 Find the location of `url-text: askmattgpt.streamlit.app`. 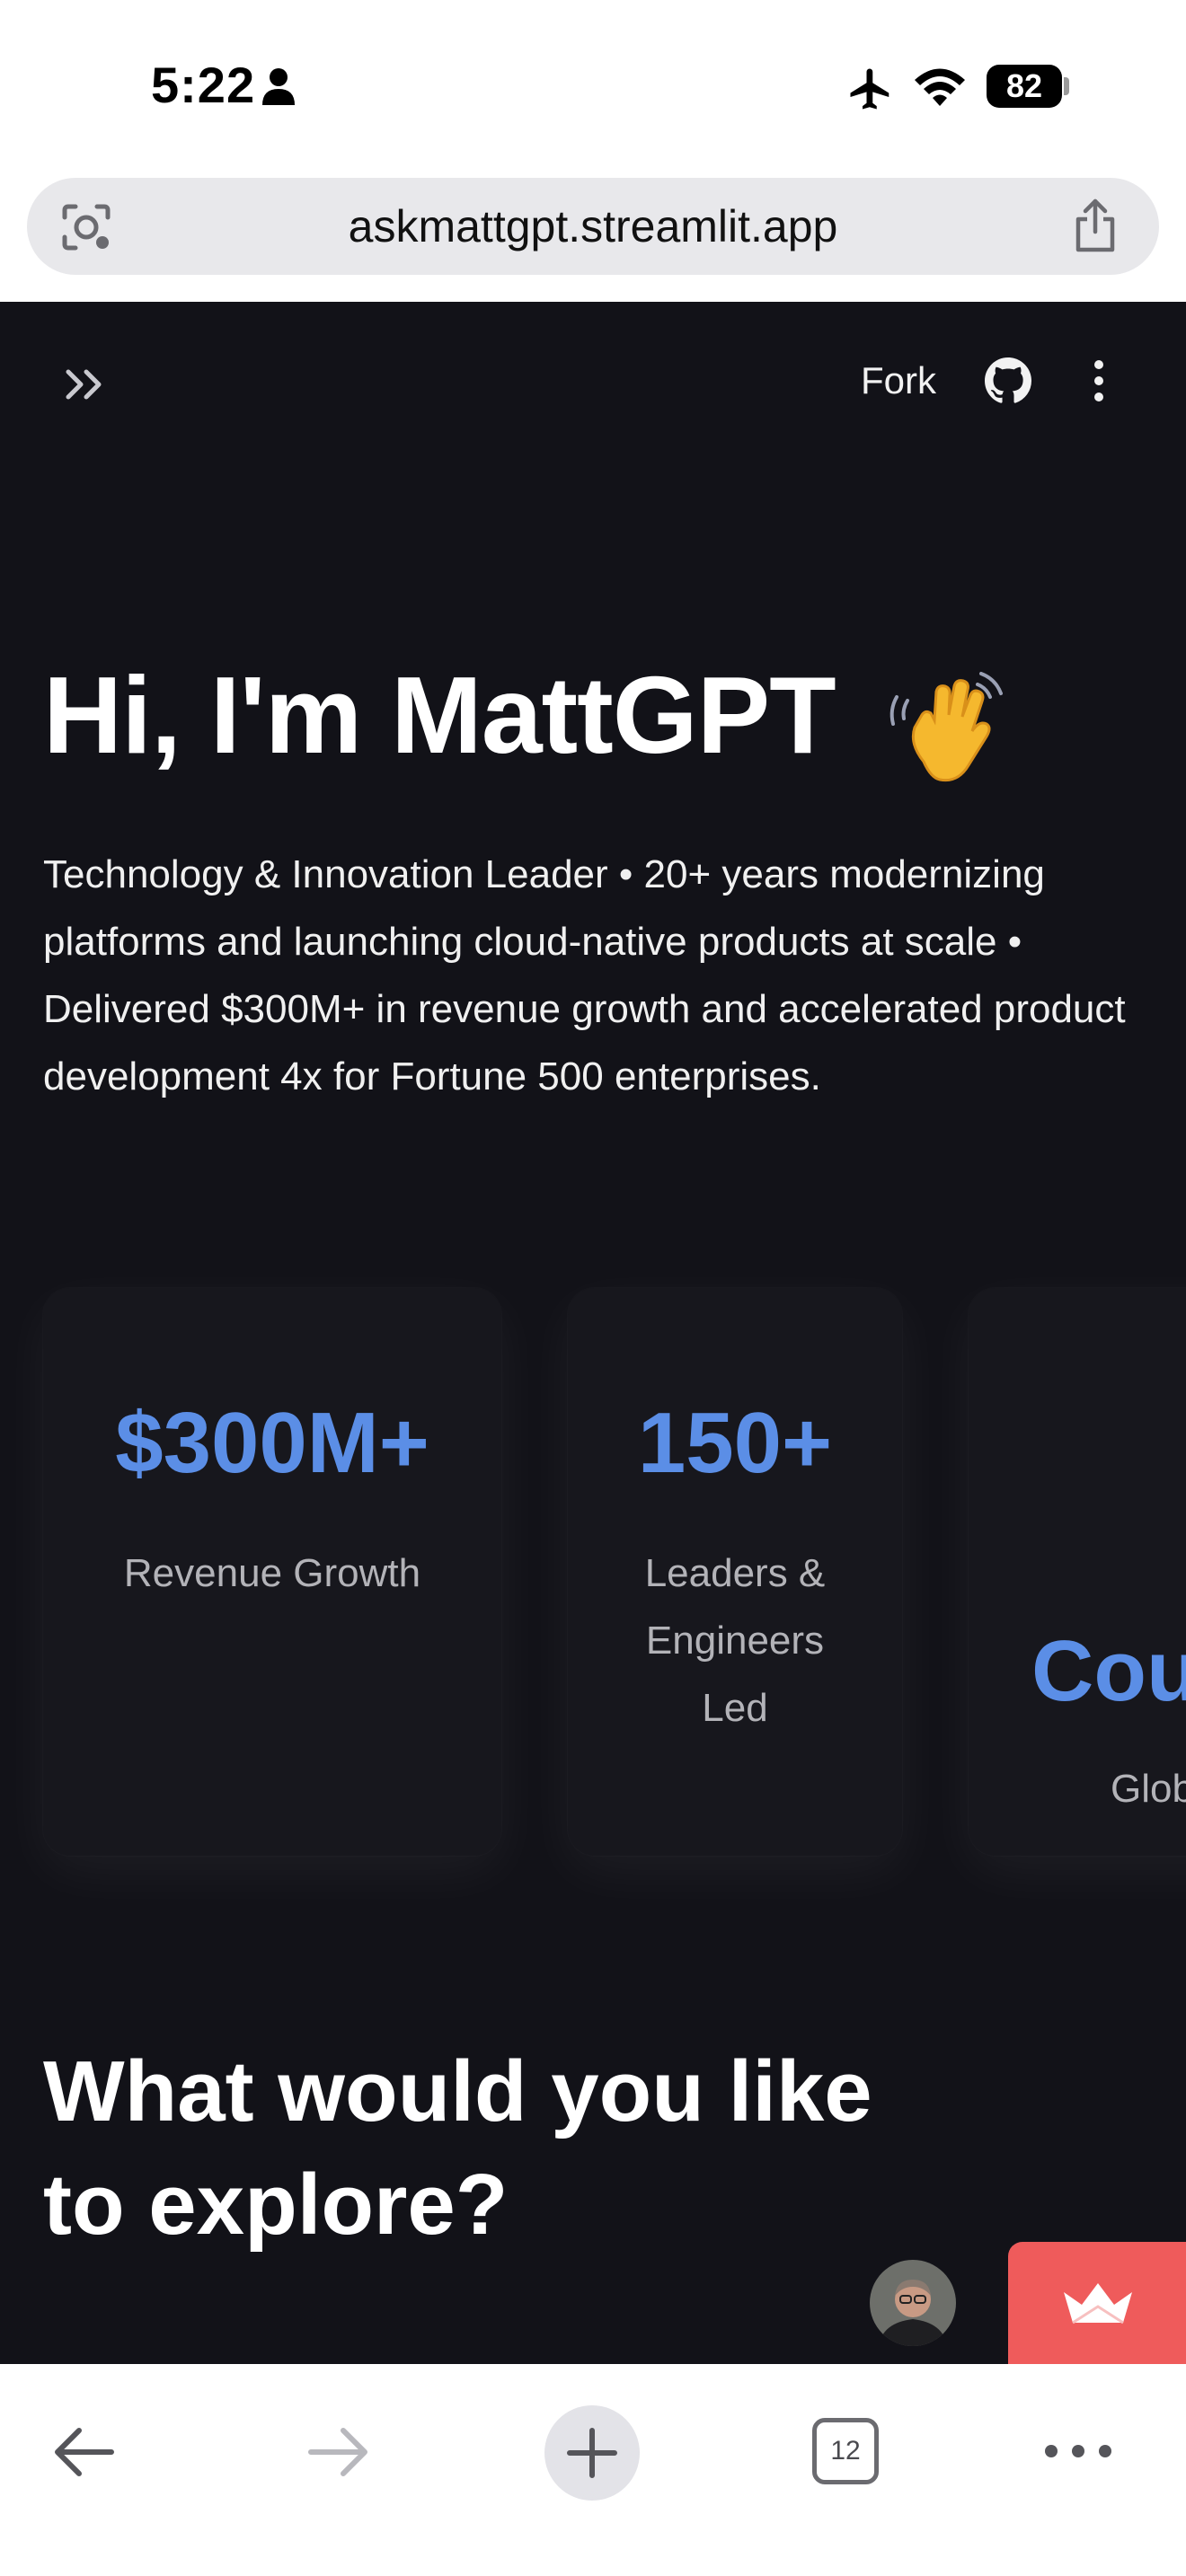

url-text: askmattgpt.streamlit.app is located at coordinates (593, 226).